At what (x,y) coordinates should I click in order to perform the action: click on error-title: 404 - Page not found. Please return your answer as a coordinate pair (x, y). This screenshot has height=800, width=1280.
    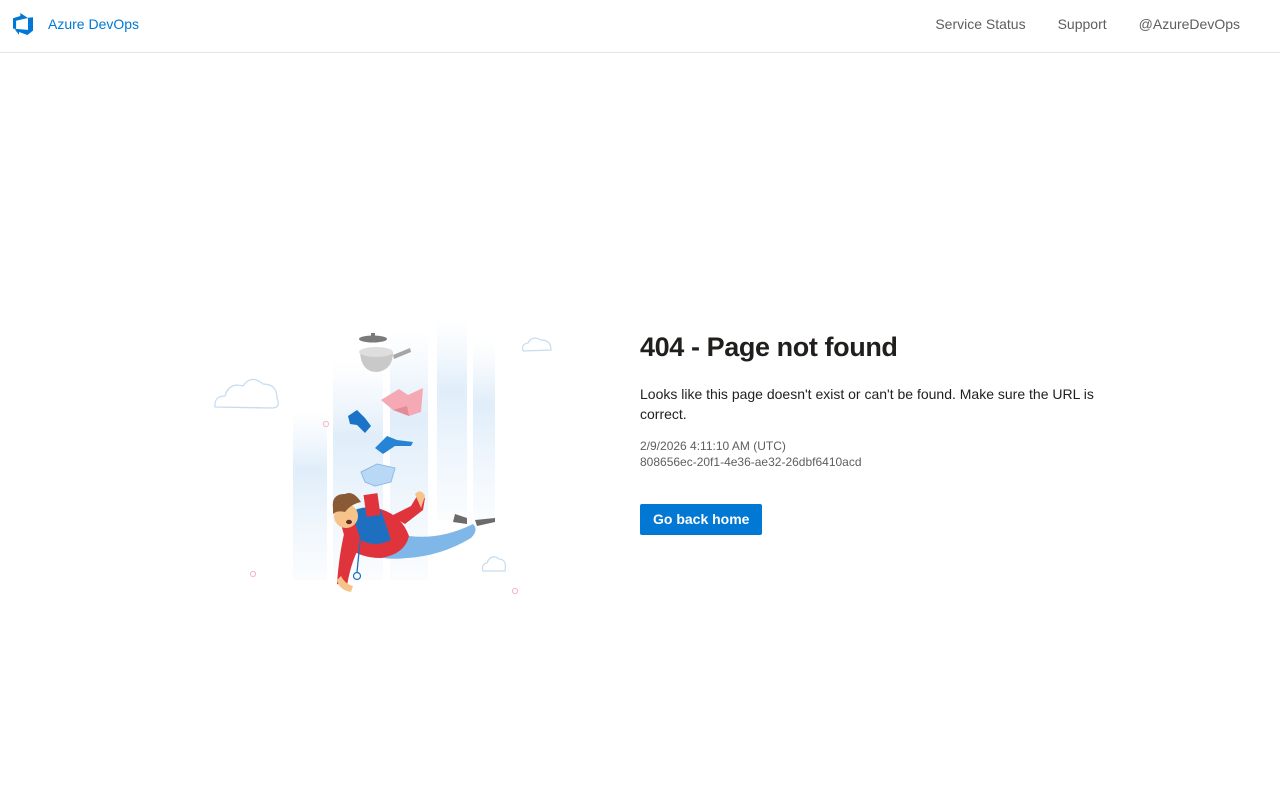
    Looking at the image, I should click on (769, 347).